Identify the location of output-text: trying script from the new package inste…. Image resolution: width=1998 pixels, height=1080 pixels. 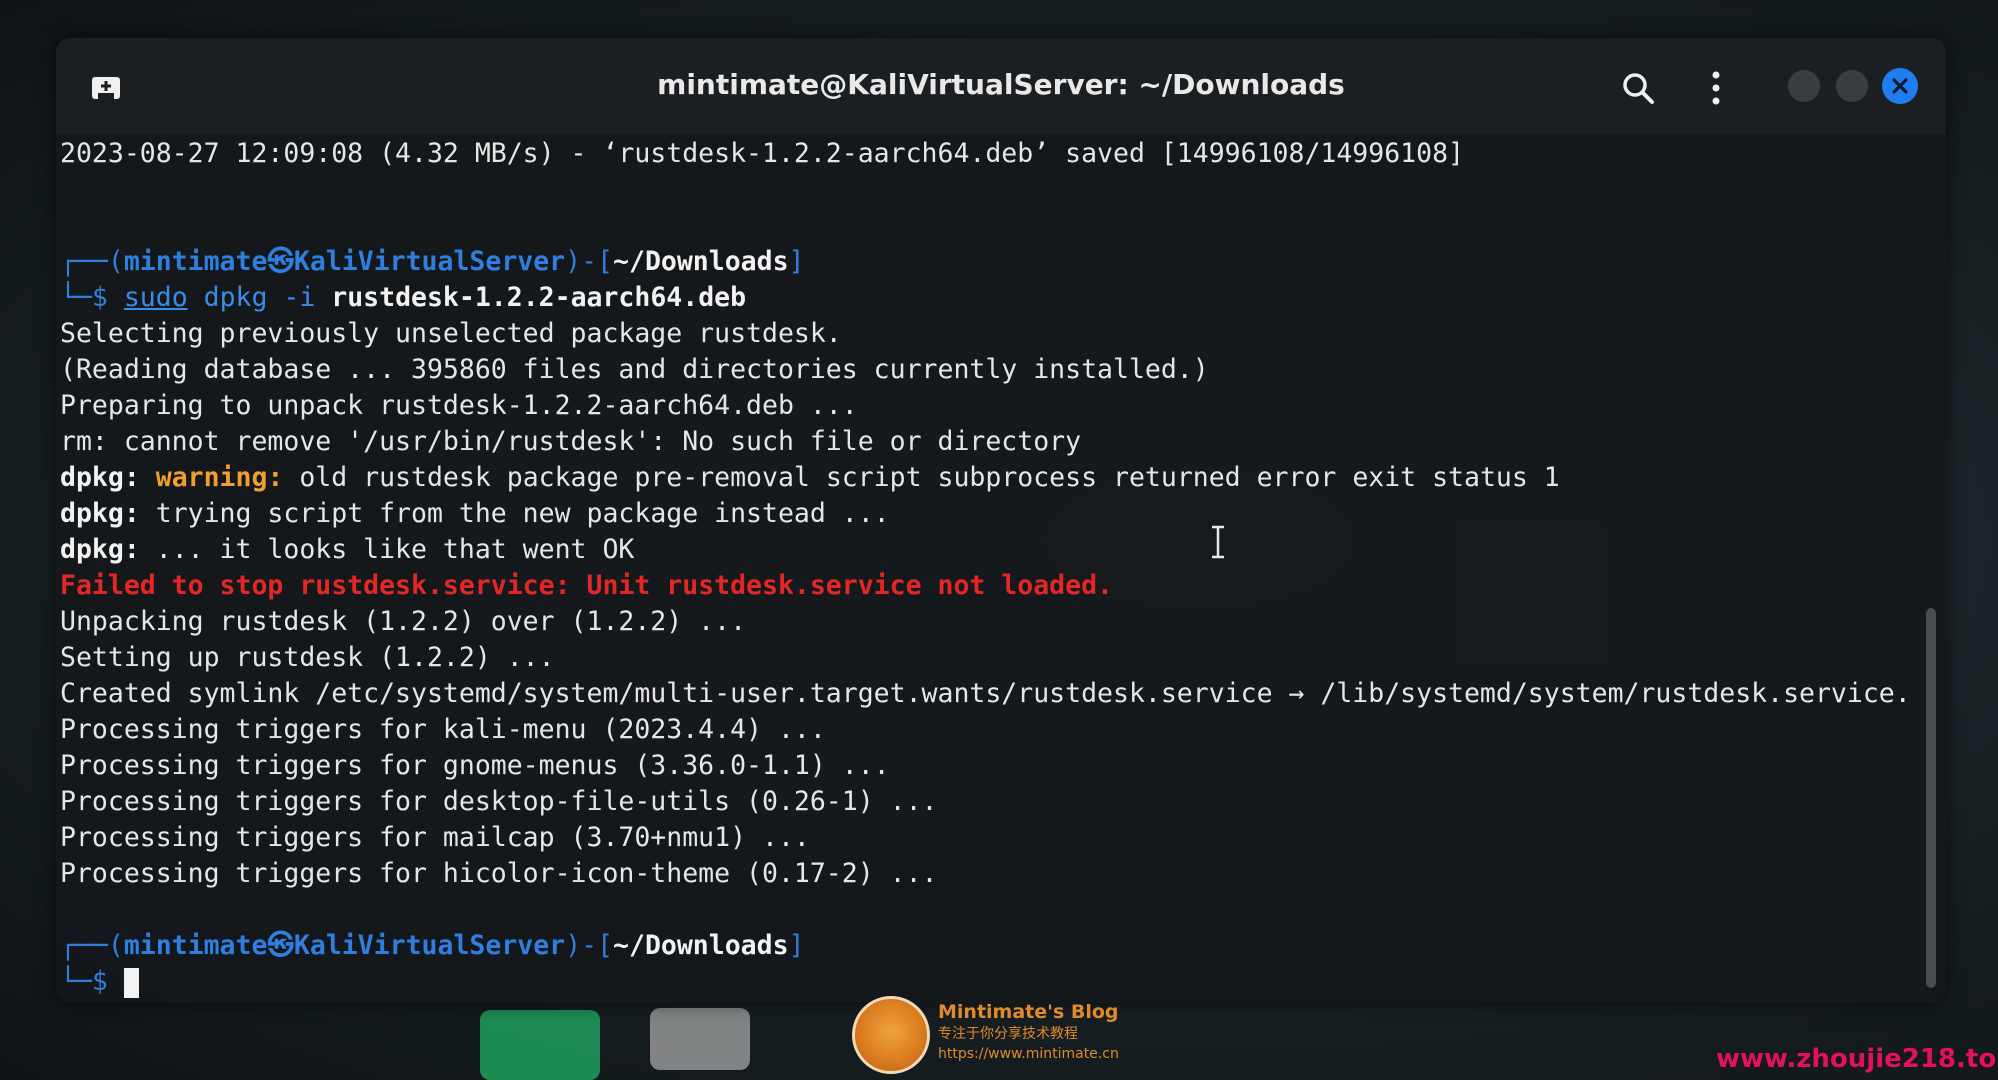
(514, 513).